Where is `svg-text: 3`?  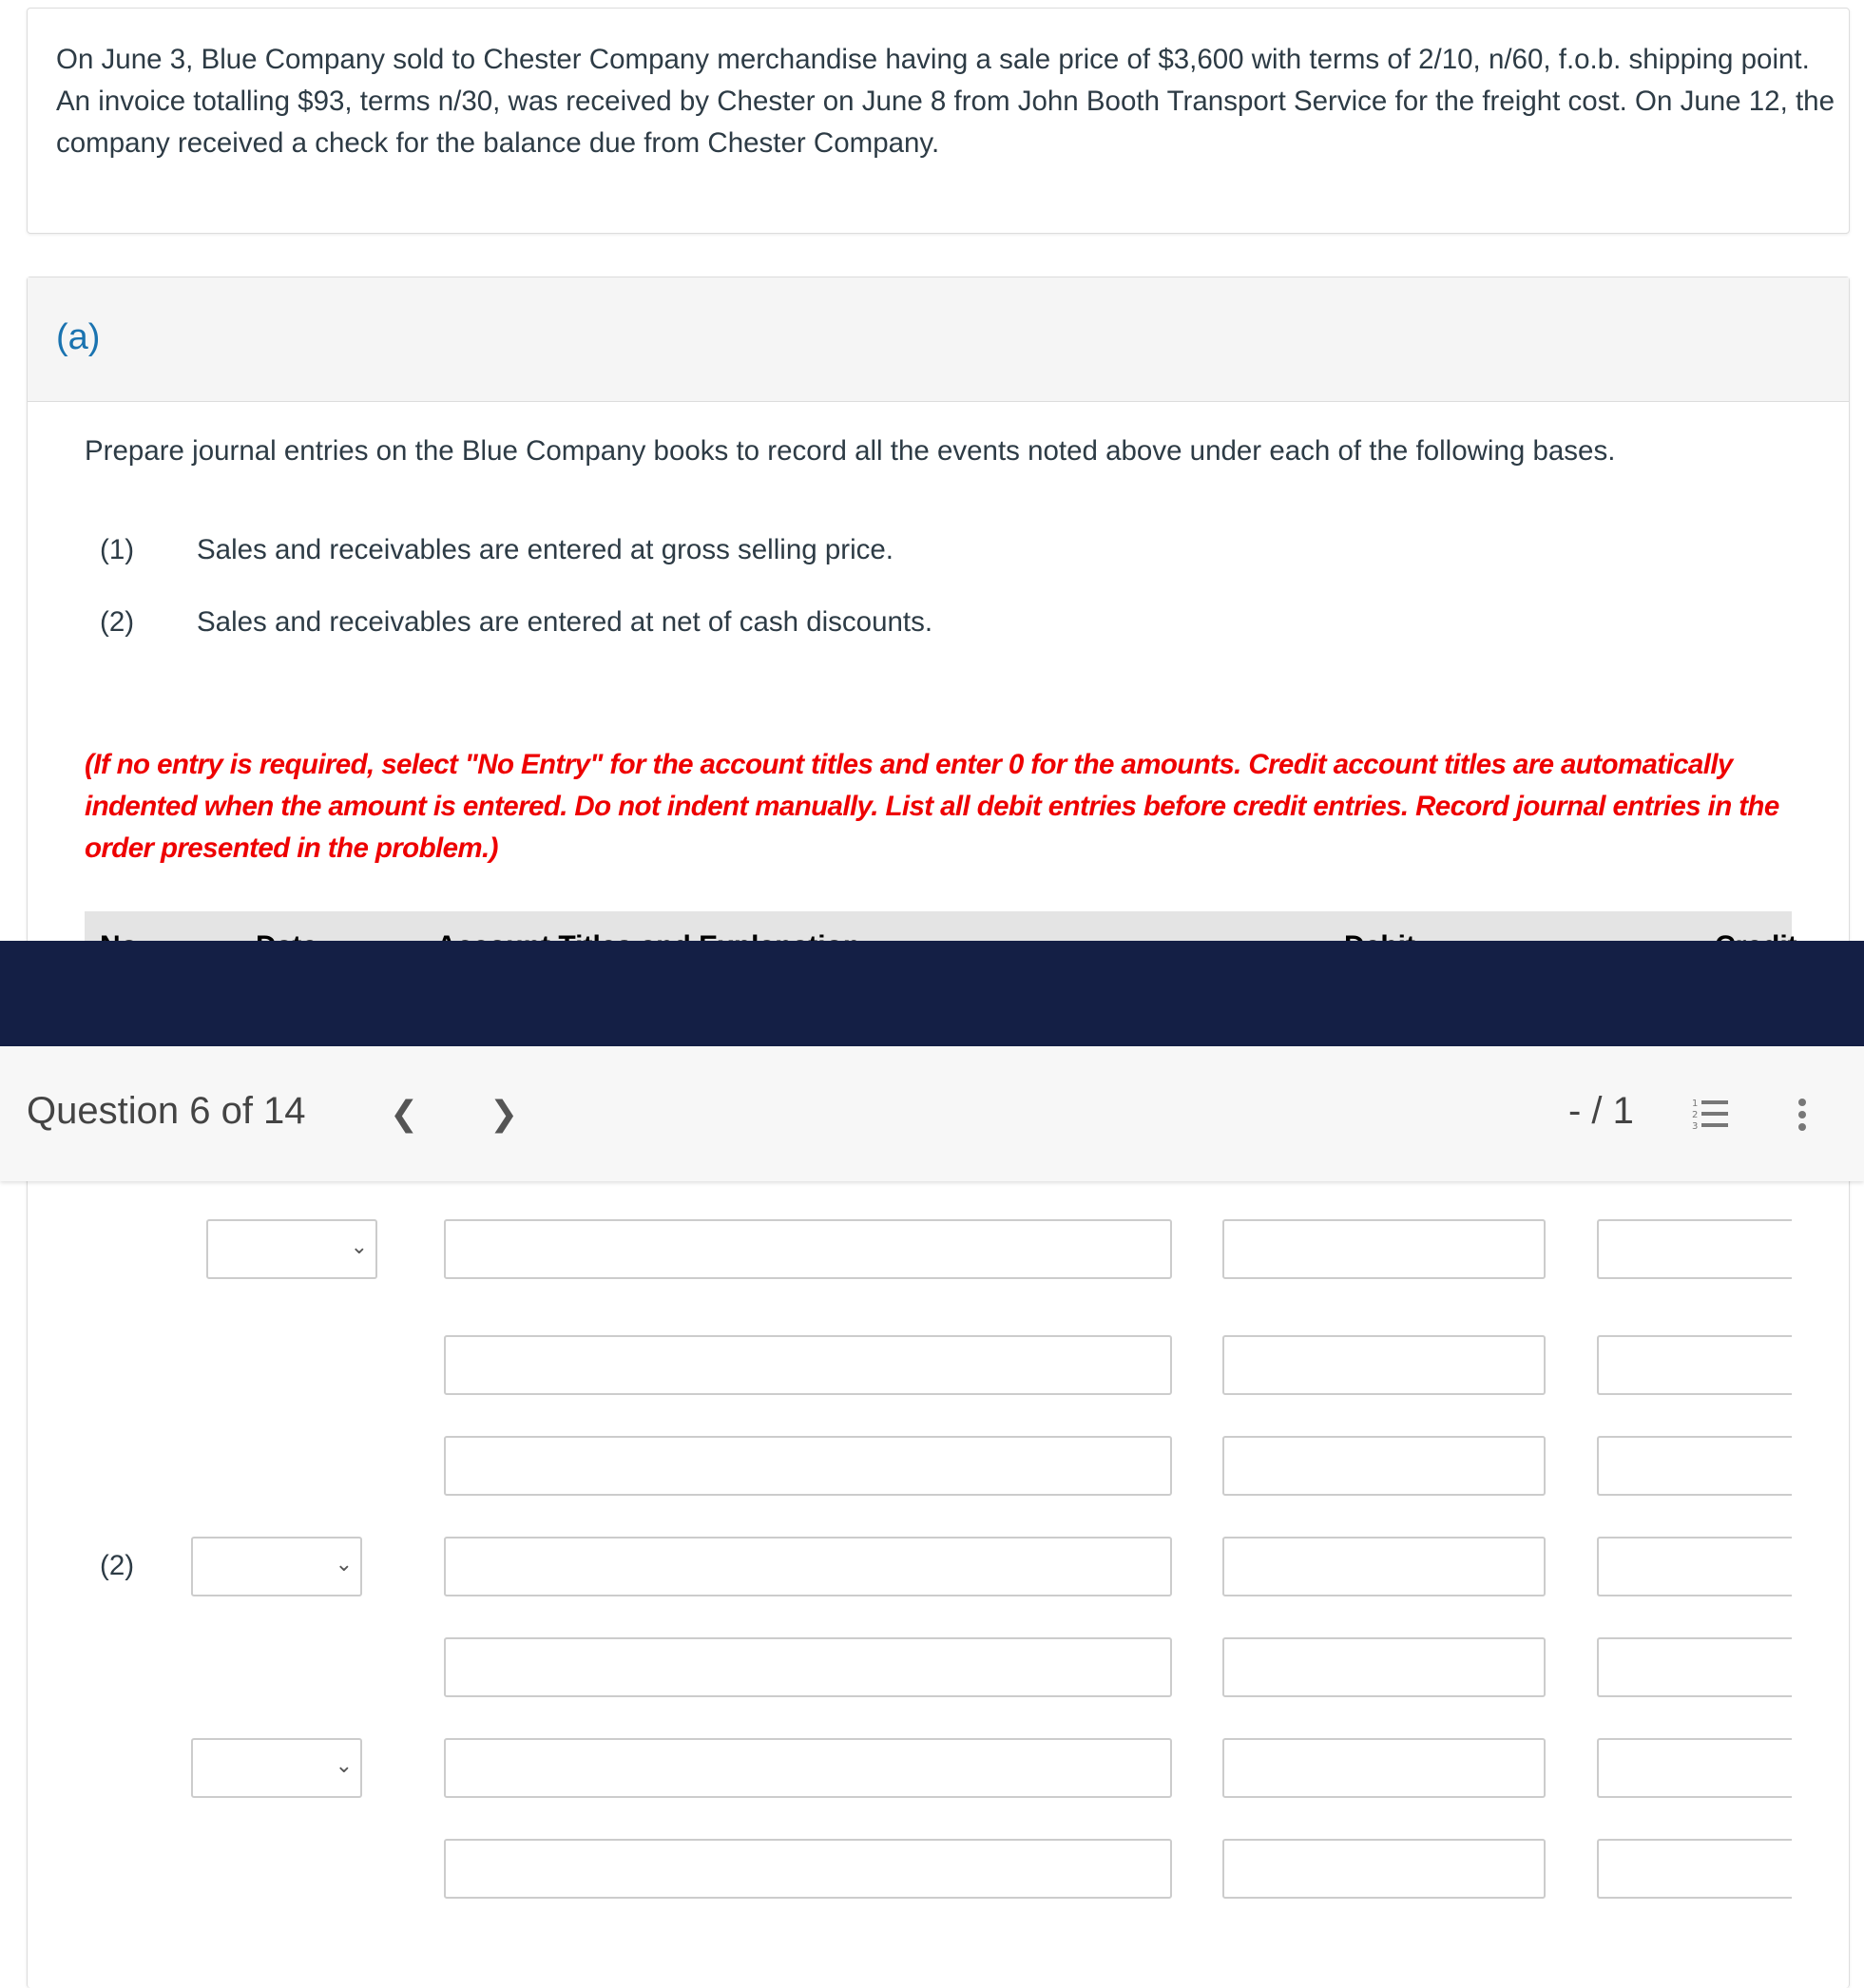 svg-text: 3 is located at coordinates (1695, 1125).